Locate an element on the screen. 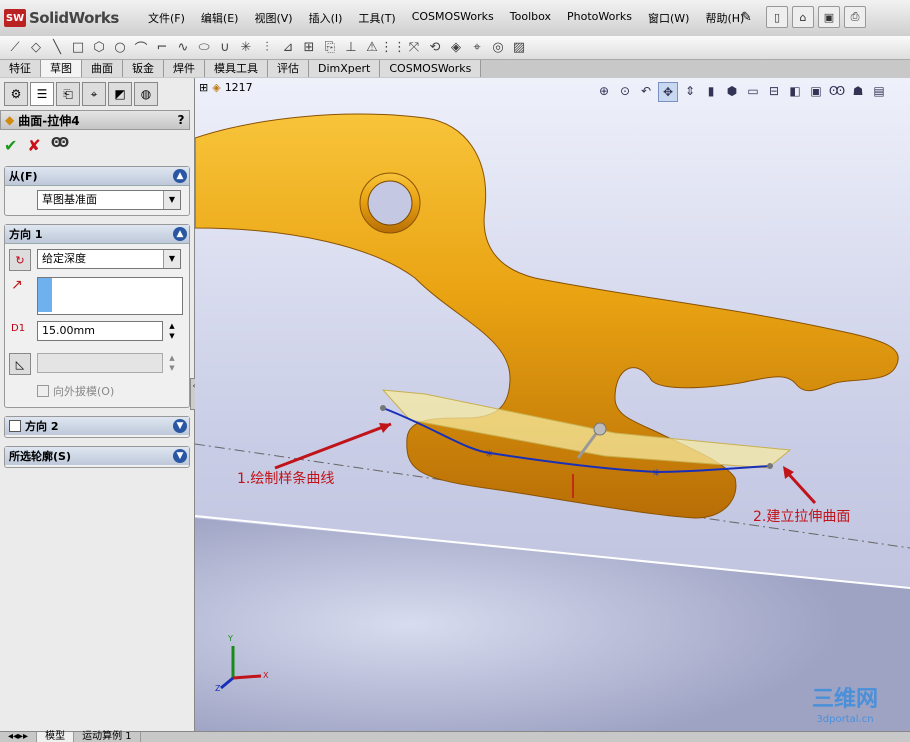  warning-icon: ⚠ is located at coordinates (372, 48).